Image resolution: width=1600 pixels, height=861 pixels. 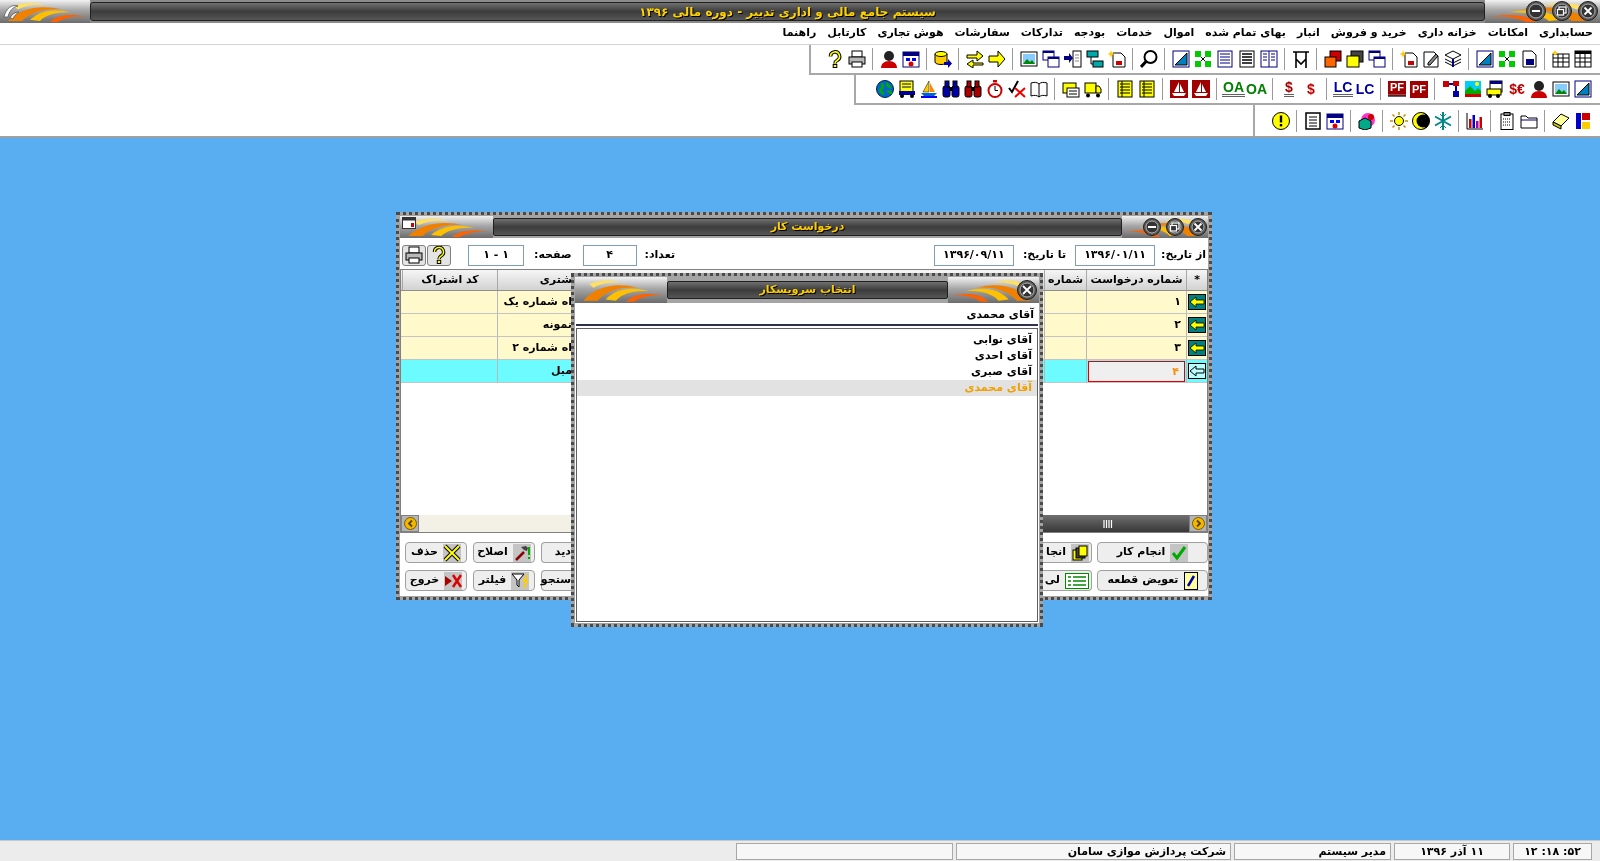 I want to click on menu-item: سفارشات, so click(x=982, y=33).